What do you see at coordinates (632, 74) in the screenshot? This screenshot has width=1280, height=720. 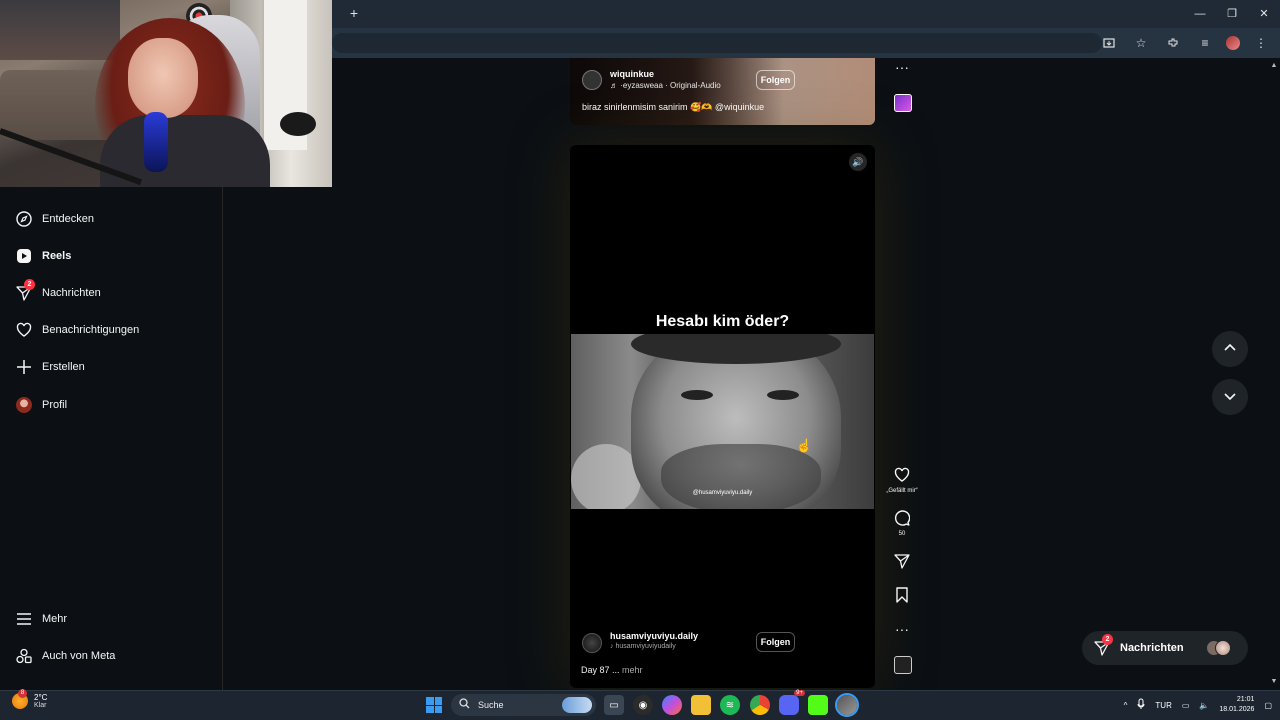 I see `post-username: wiquinkue` at bounding box center [632, 74].